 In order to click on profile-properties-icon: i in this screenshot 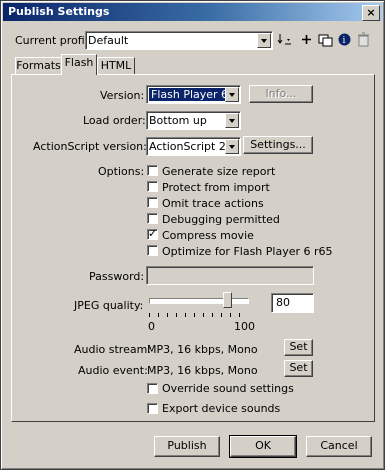, I will do `click(344, 39)`.